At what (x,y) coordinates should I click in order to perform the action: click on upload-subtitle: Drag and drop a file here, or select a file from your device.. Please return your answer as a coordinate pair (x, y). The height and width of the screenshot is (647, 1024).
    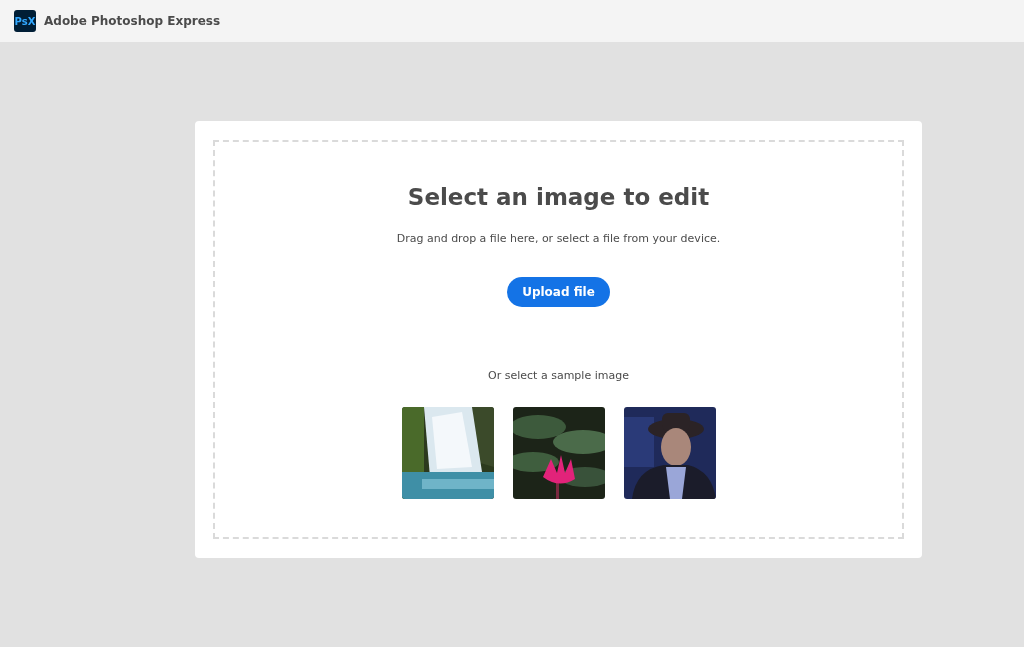
    Looking at the image, I should click on (558, 238).